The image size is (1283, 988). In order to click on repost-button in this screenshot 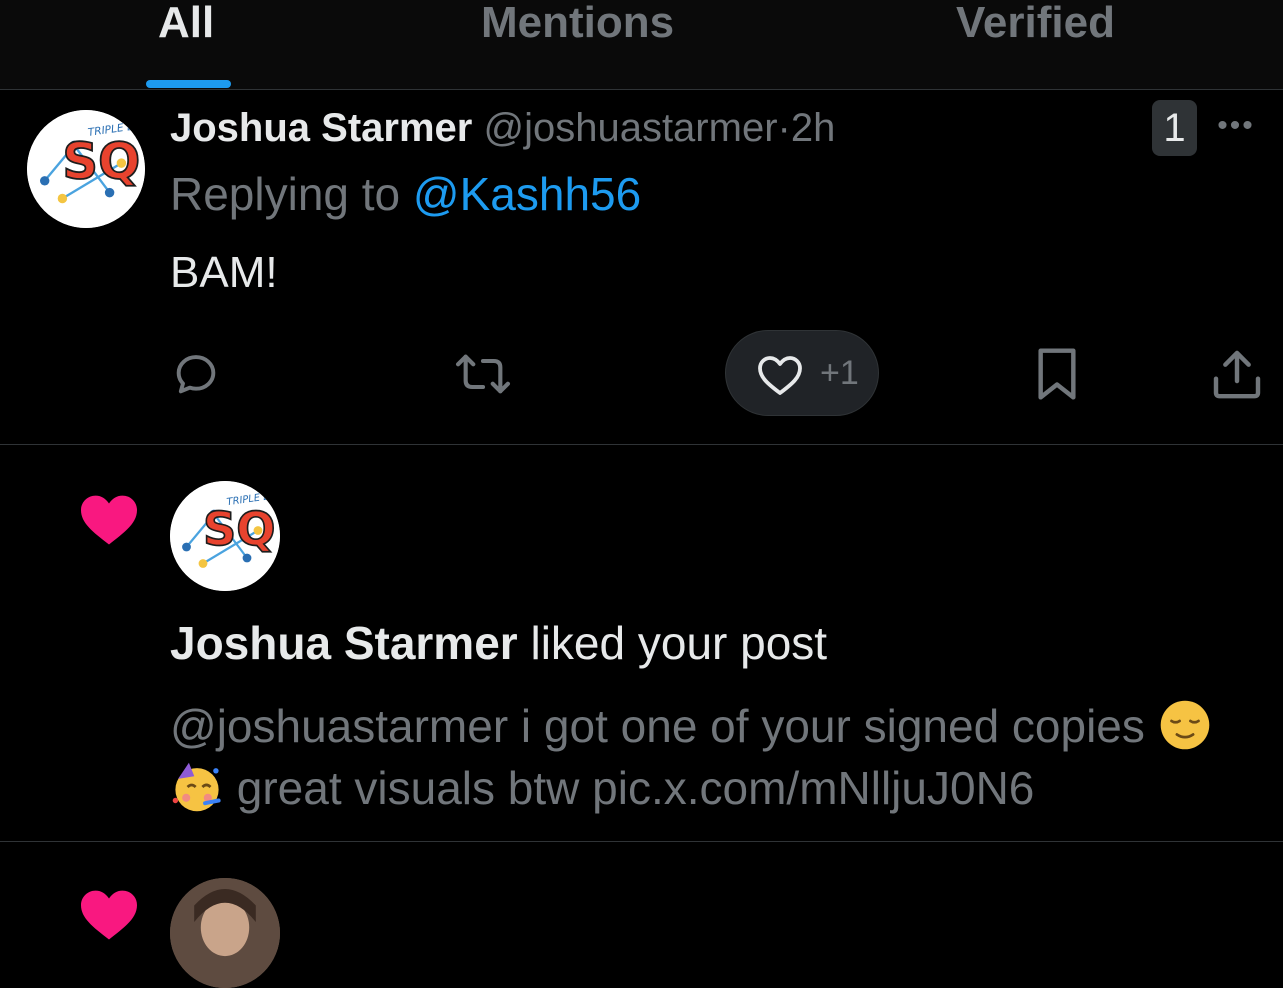, I will do `click(483, 374)`.